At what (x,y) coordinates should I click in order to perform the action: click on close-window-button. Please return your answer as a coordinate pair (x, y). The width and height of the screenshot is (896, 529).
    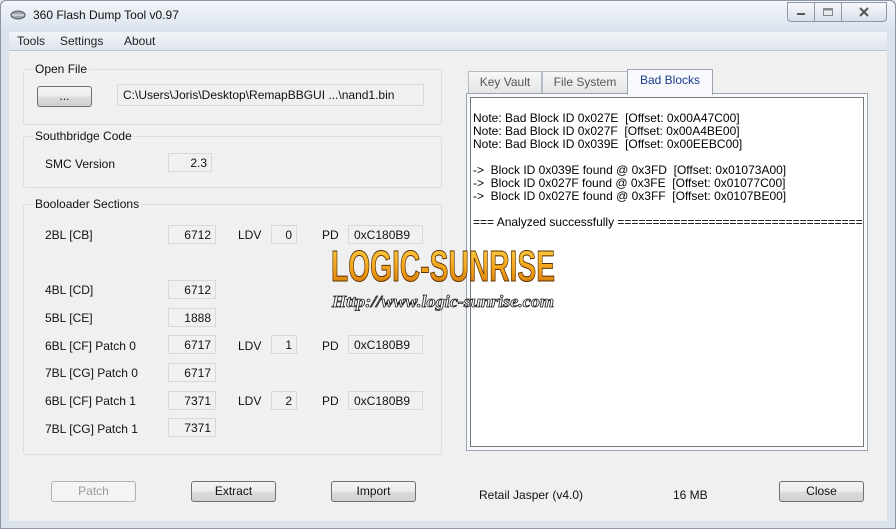
    Looking at the image, I should click on (864, 12).